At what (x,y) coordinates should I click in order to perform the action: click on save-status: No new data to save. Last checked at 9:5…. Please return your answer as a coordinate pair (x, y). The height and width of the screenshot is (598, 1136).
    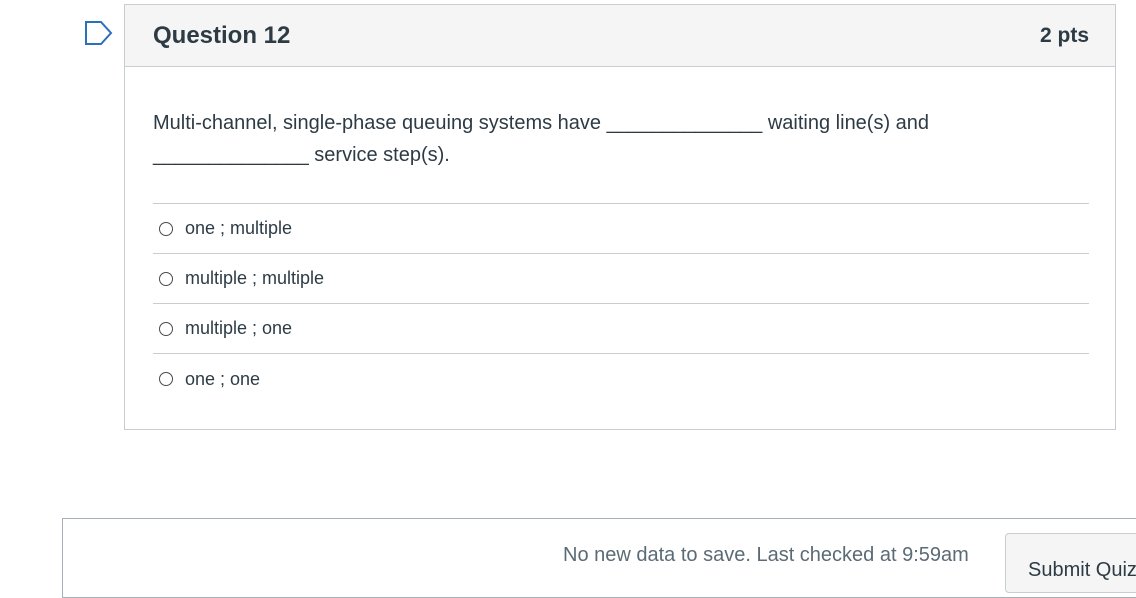
    Looking at the image, I should click on (766, 555).